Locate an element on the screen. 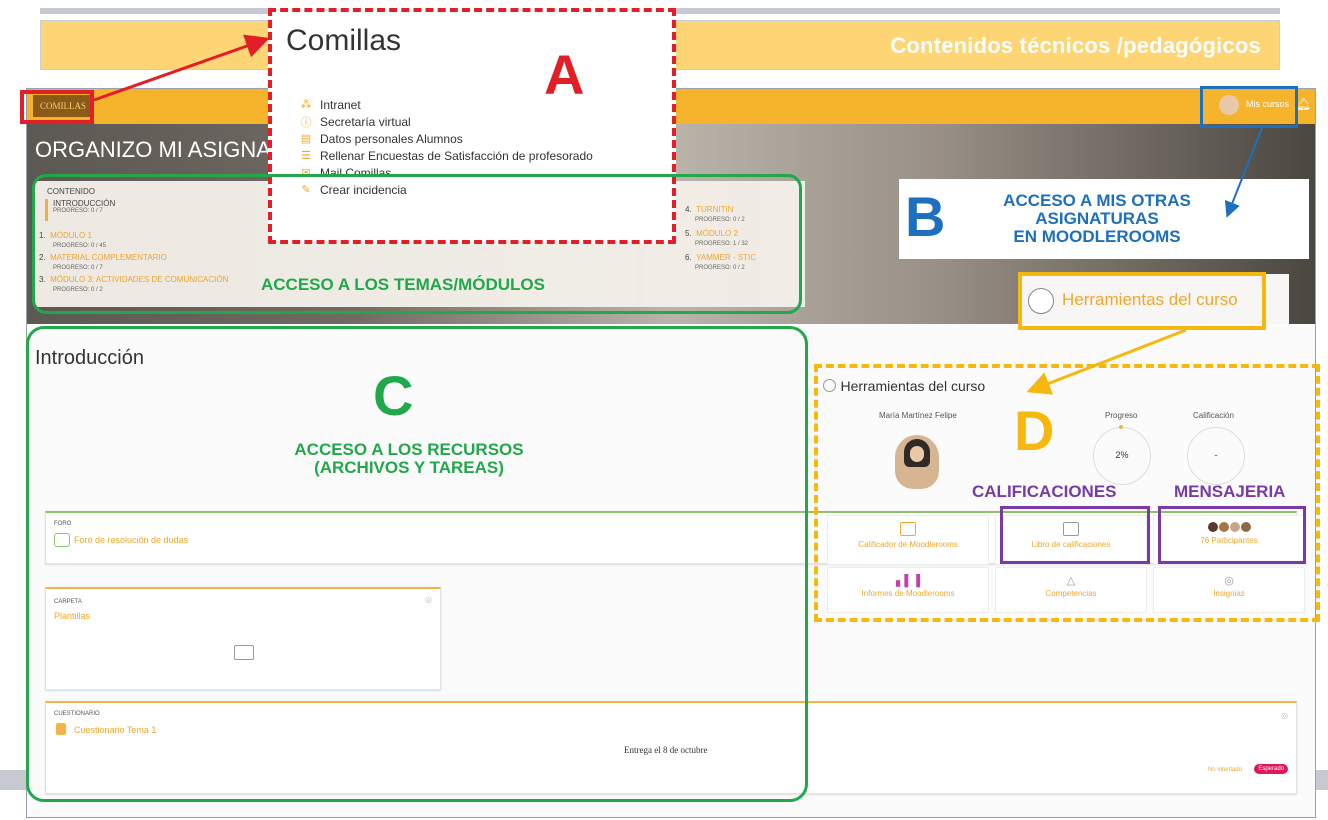 The width and height of the screenshot is (1328, 820). arrow-d is located at coordinates (1106, 361).